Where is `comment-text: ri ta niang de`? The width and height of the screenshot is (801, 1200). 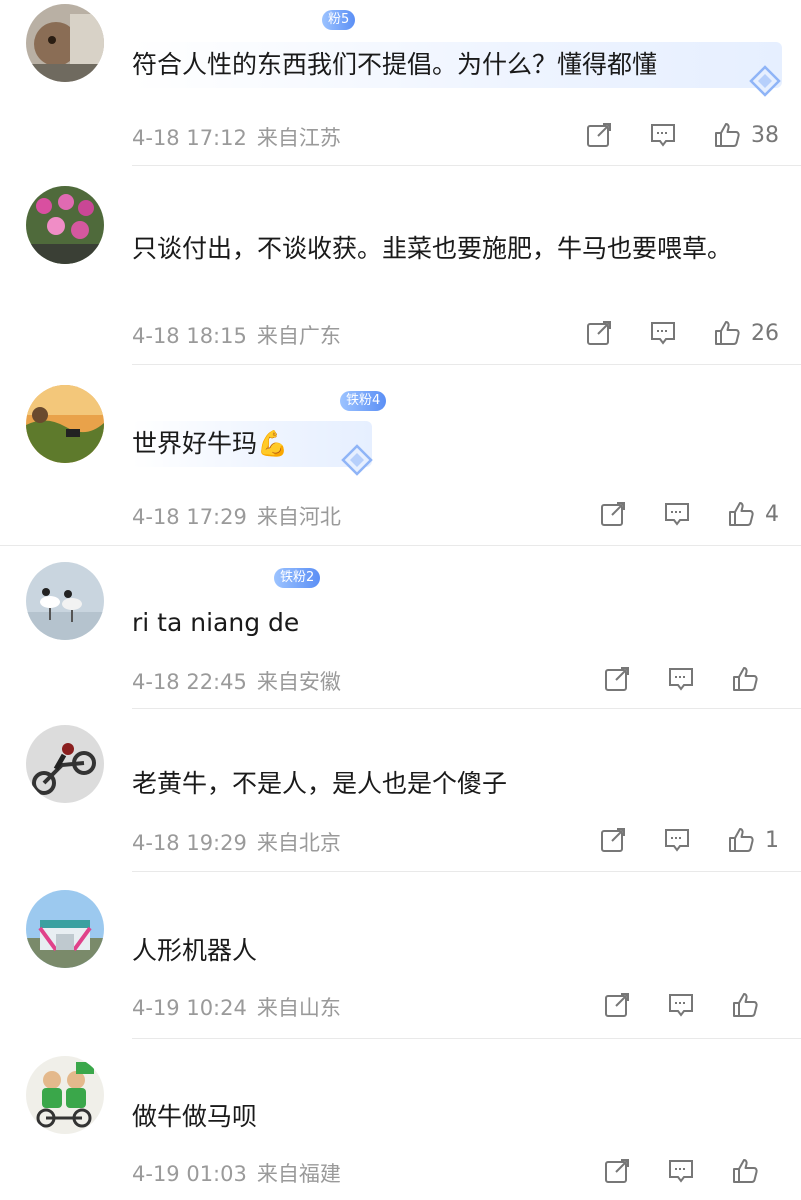 comment-text: ri ta niang de is located at coordinates (216, 622).